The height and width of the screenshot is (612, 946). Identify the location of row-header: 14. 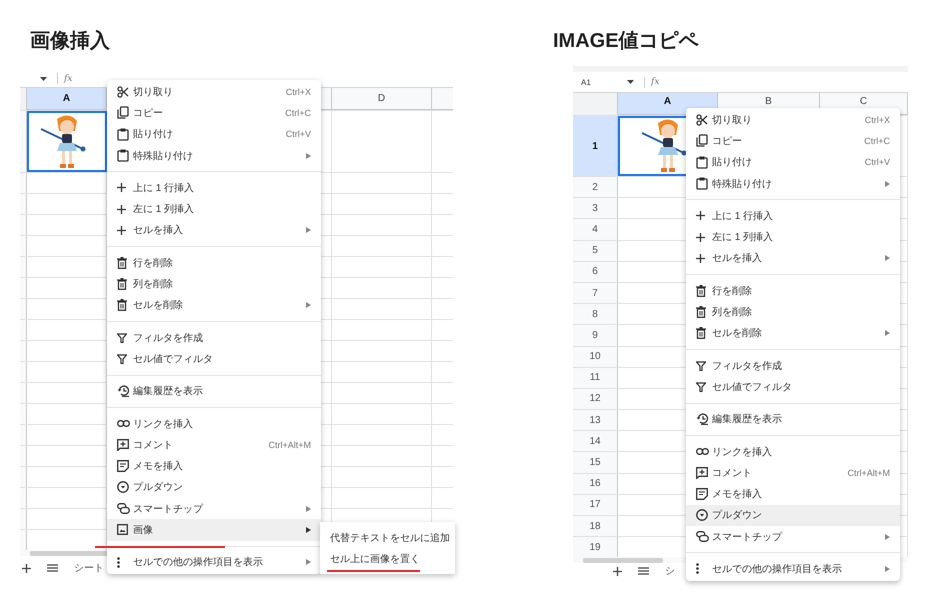
(595, 441).